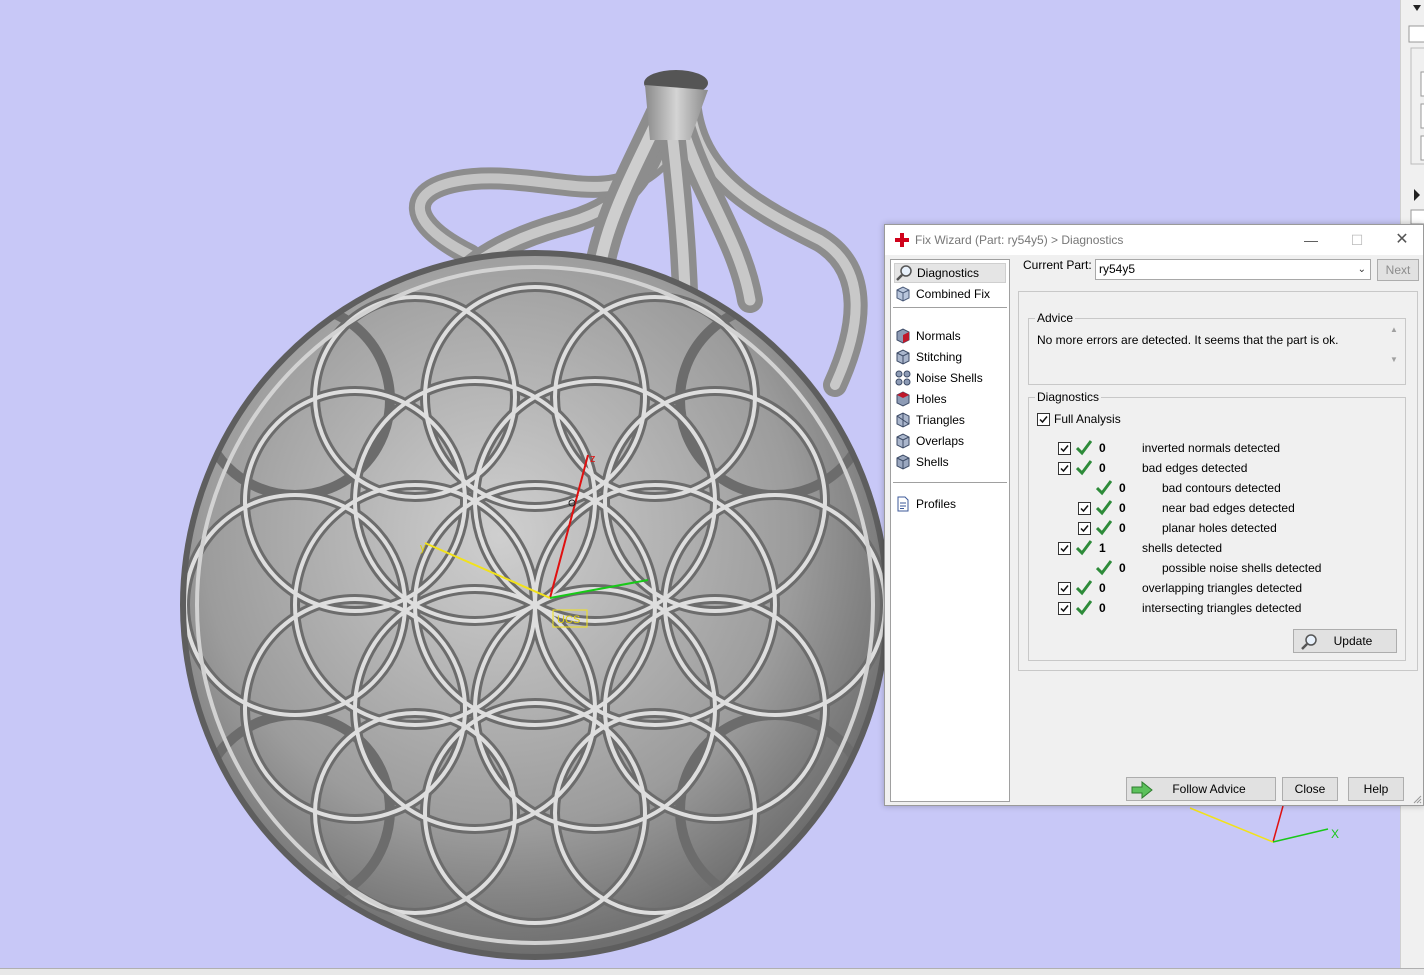 This screenshot has width=1424, height=975. I want to click on nav-item-combined-fix: Combined Fix, so click(950, 294).